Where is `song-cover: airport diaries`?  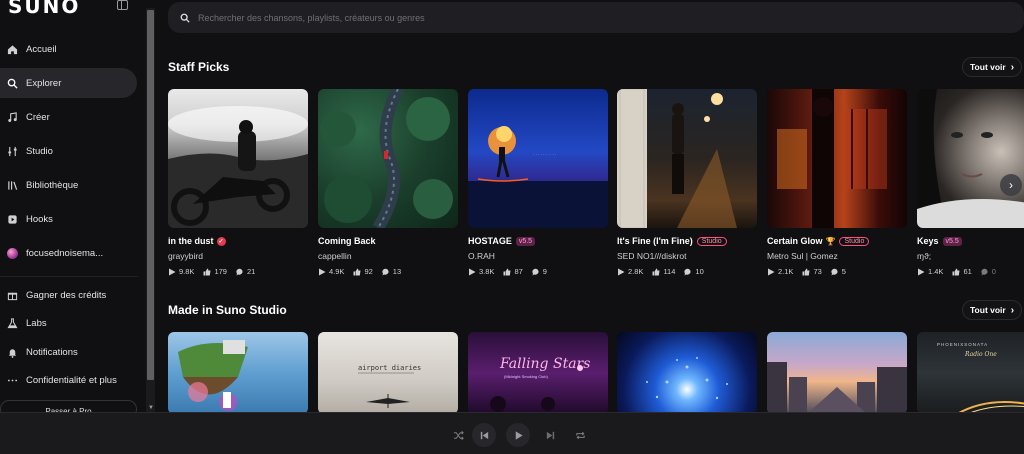 song-cover: airport diaries is located at coordinates (388, 373).